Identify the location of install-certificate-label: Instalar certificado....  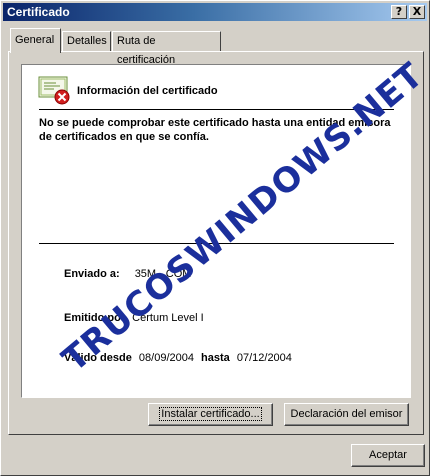
(210, 414).